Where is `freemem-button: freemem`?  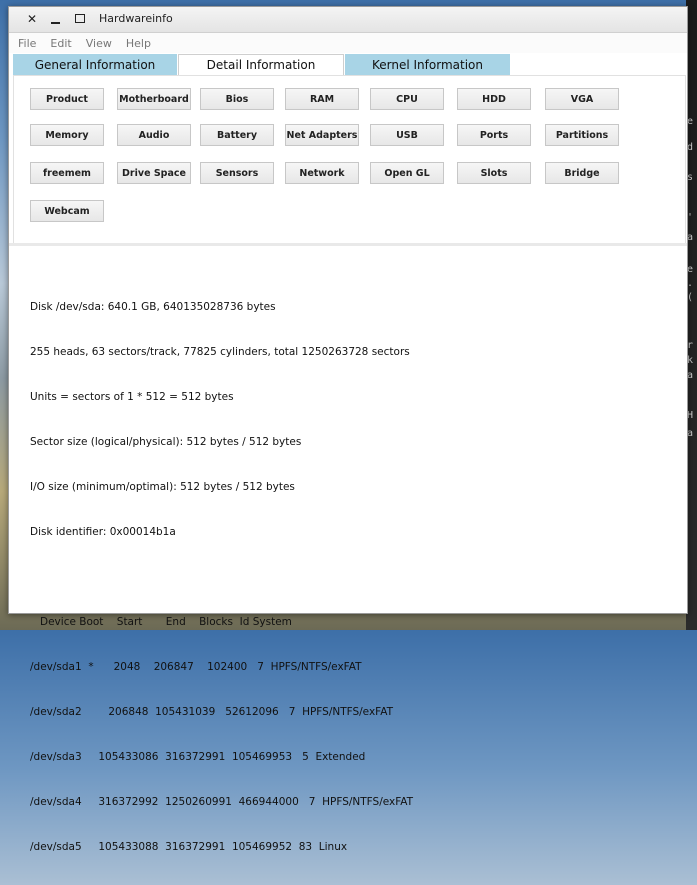 freemem-button: freemem is located at coordinates (67, 173).